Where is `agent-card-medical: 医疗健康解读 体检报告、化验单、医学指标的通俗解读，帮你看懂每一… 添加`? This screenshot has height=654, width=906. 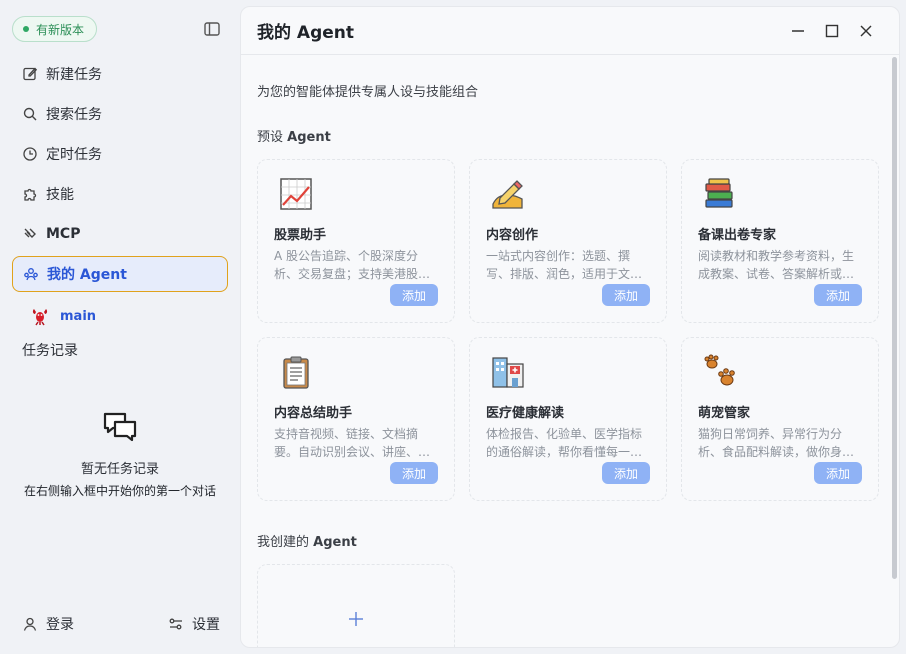 agent-card-medical: 医疗健康解读 体检报告、化验单、医学指标的通俗解读，帮你看懂每一… 添加 is located at coordinates (568, 419).